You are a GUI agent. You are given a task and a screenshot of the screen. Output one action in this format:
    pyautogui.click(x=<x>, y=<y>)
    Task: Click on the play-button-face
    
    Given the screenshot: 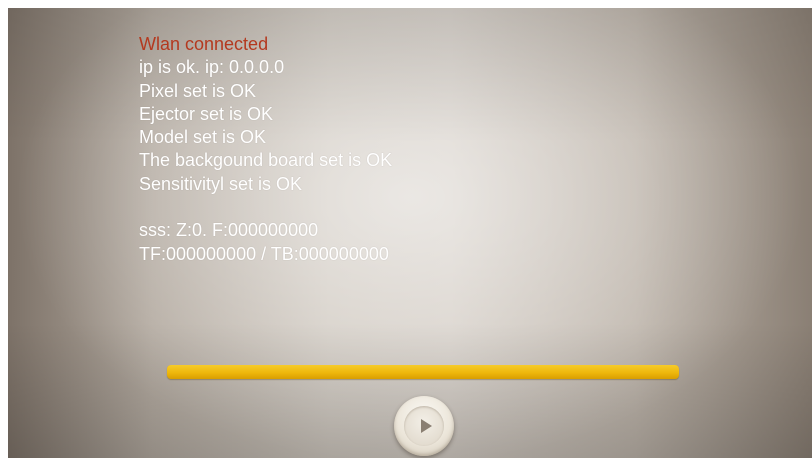 What is the action you would take?
    pyautogui.click(x=424, y=426)
    